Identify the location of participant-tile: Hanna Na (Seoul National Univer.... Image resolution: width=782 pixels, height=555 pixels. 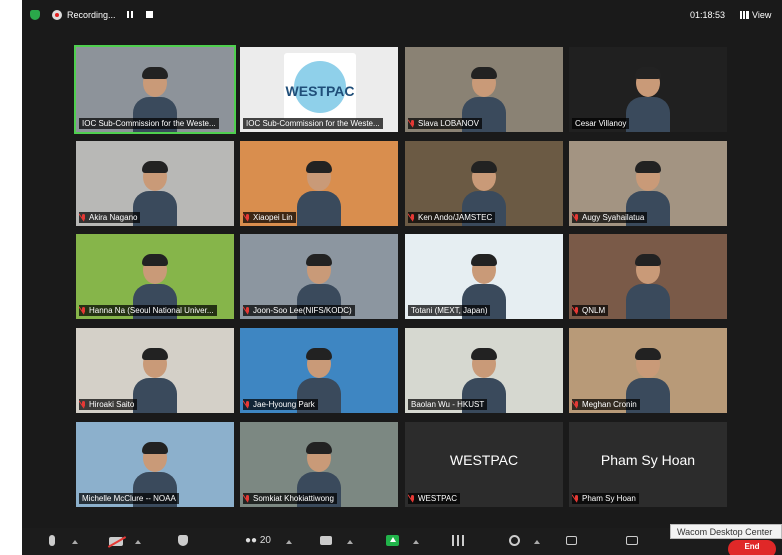
(155, 276).